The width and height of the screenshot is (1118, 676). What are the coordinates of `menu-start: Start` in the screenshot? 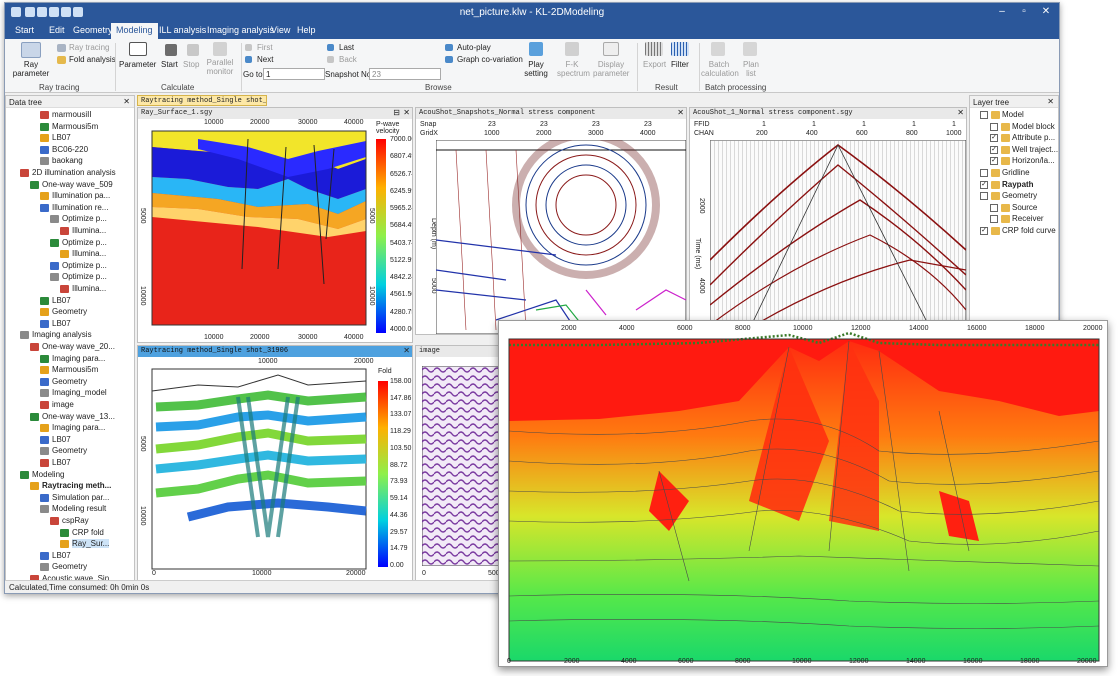 It's located at (24, 30).